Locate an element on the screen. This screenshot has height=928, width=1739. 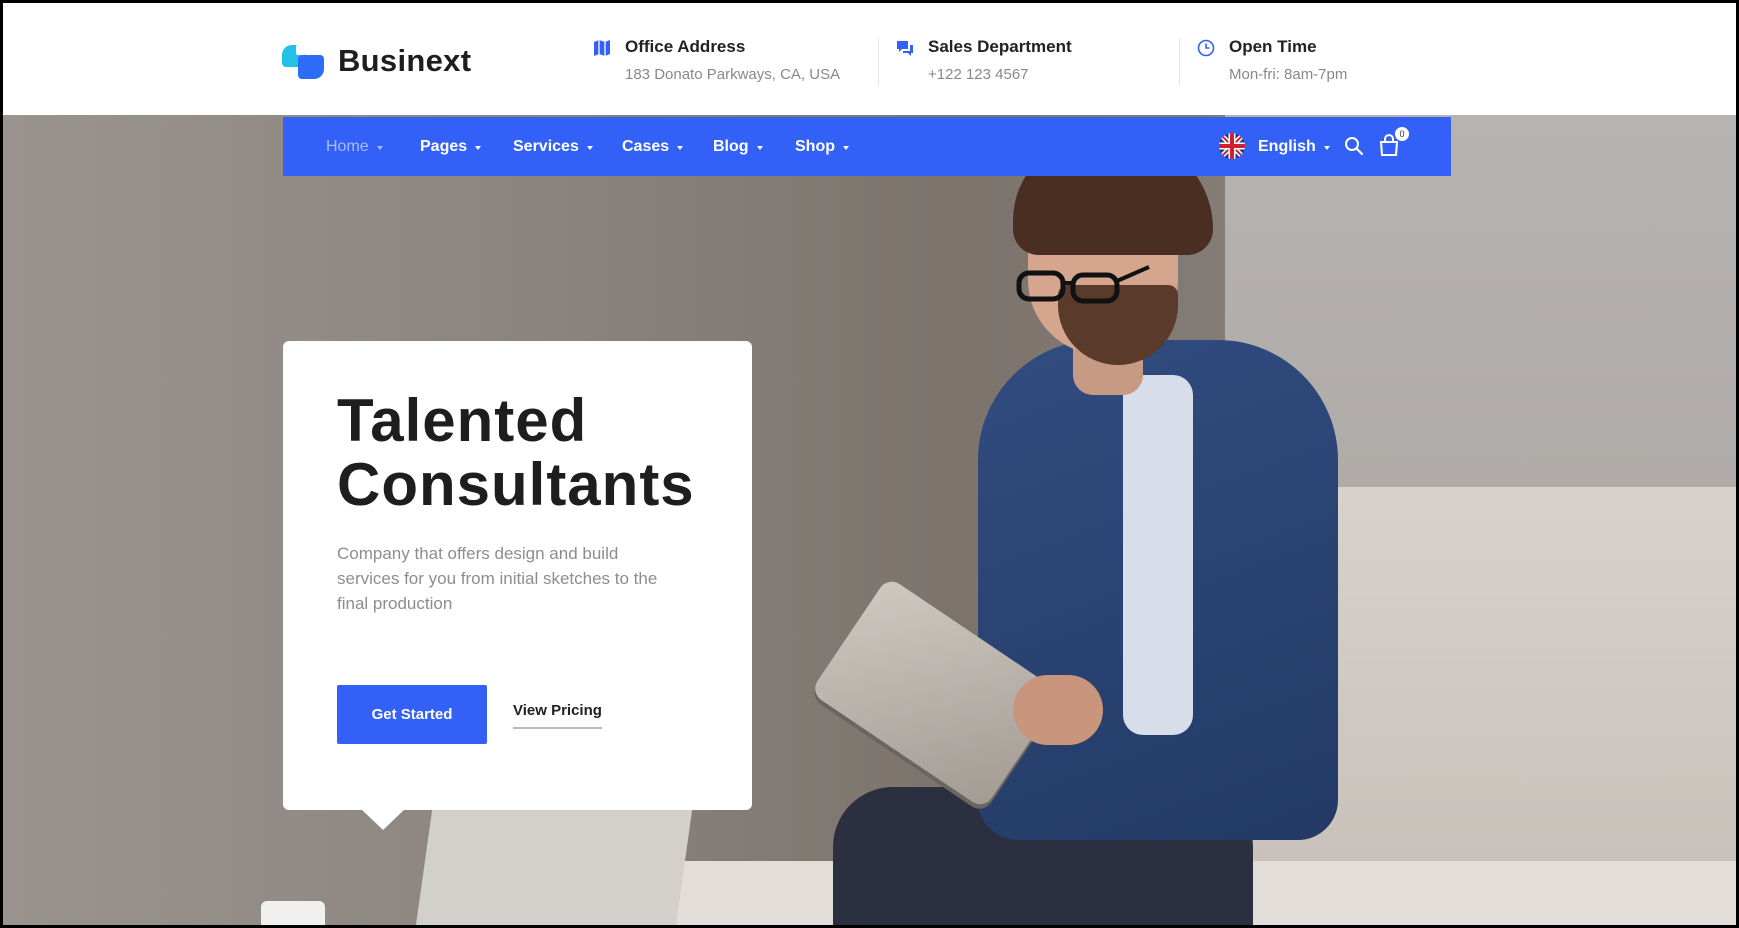
logo: Businext is located at coordinates (376, 61).